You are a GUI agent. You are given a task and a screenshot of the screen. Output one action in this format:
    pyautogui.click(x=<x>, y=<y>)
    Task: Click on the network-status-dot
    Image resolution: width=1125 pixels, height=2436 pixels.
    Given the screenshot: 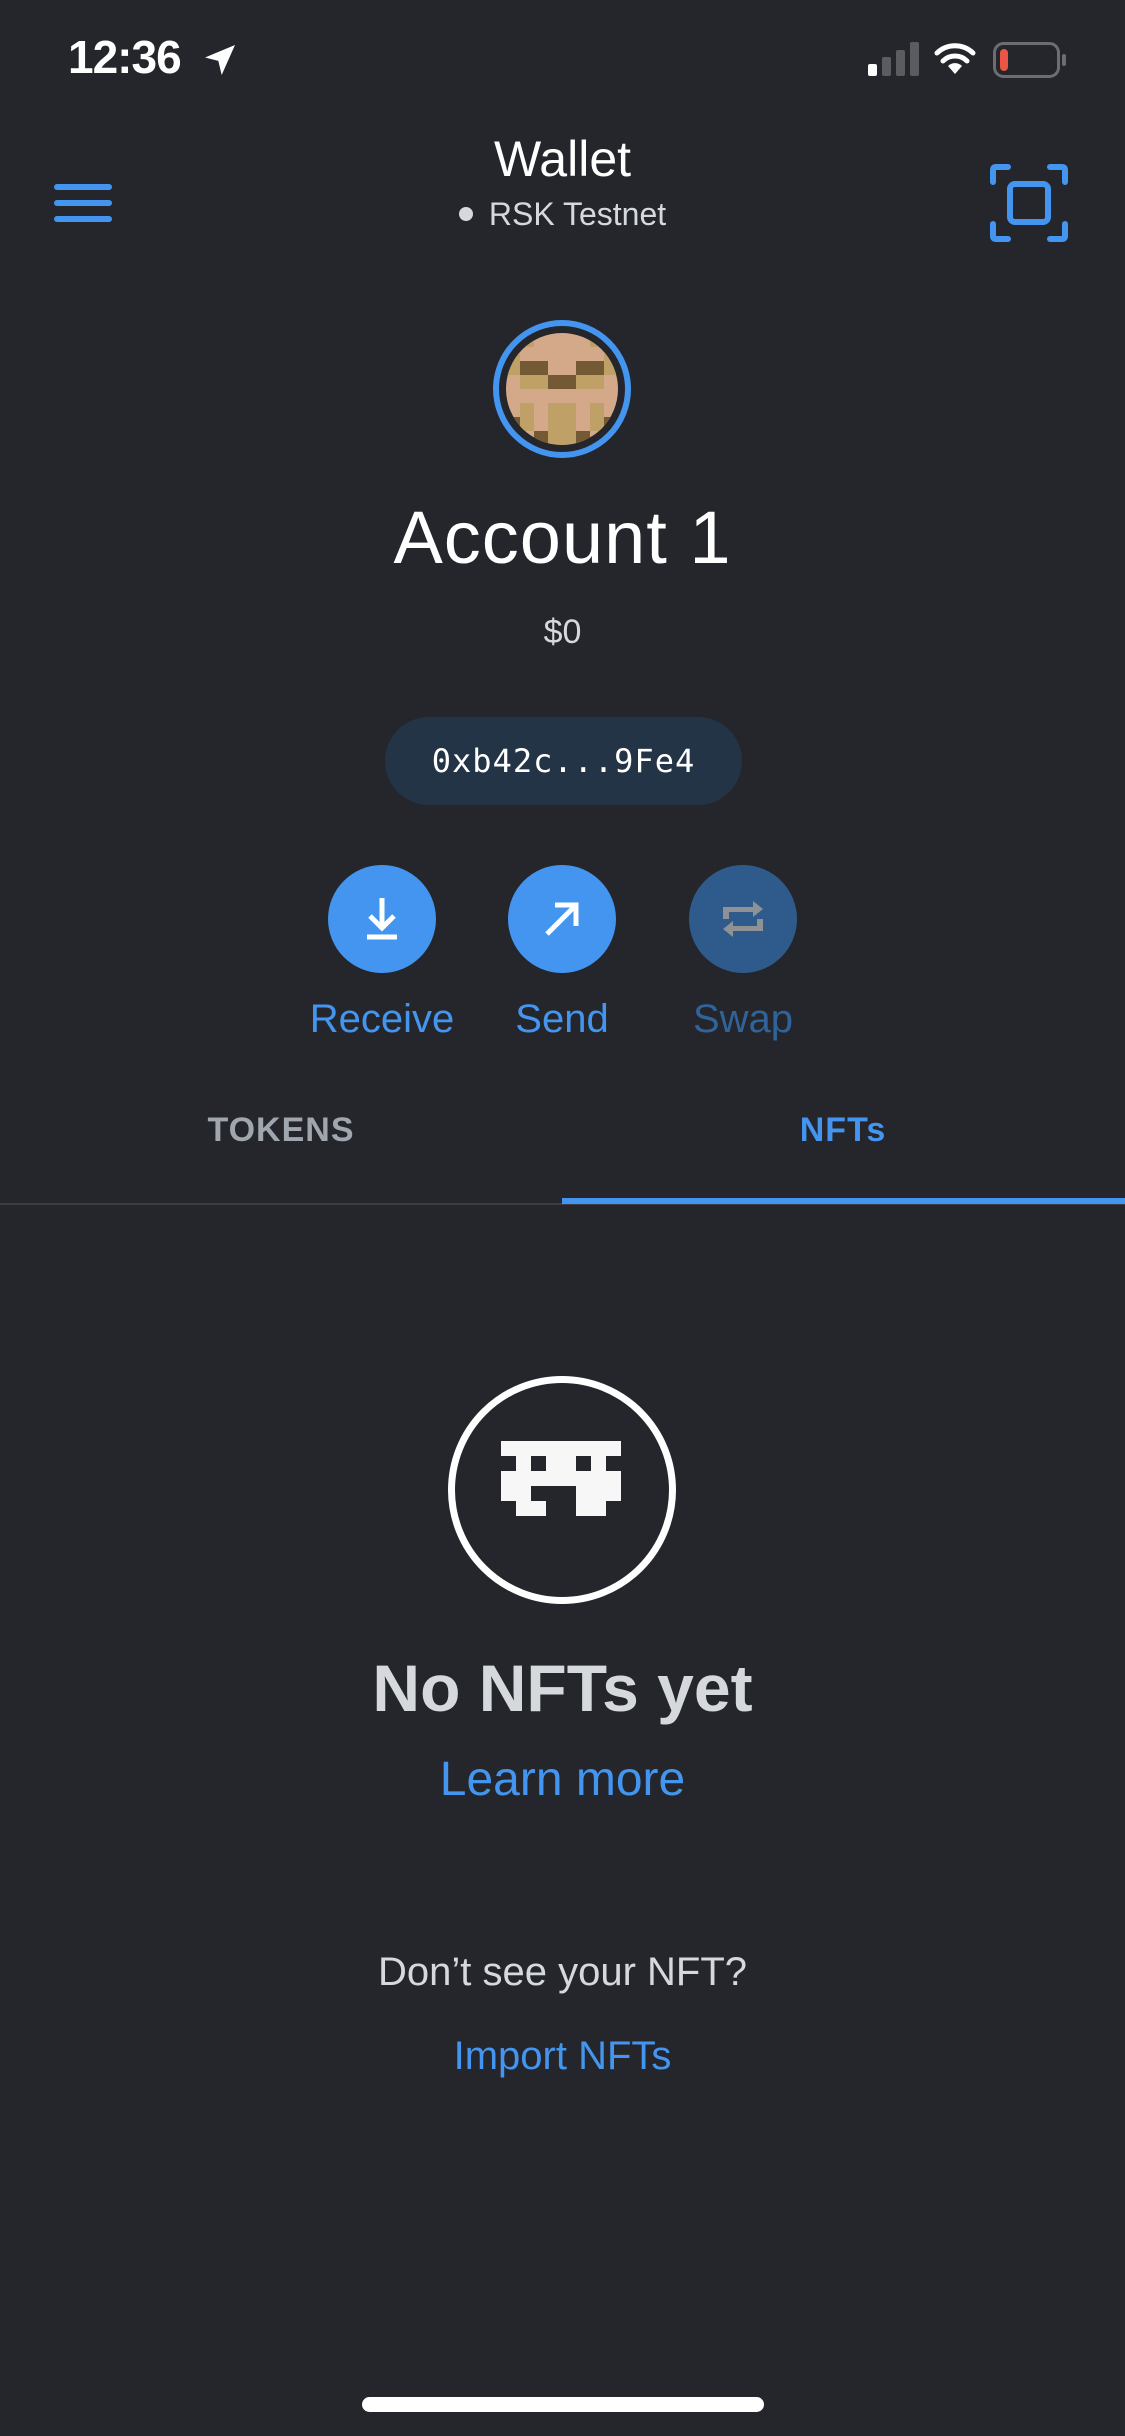 What is the action you would take?
    pyautogui.click(x=465, y=213)
    